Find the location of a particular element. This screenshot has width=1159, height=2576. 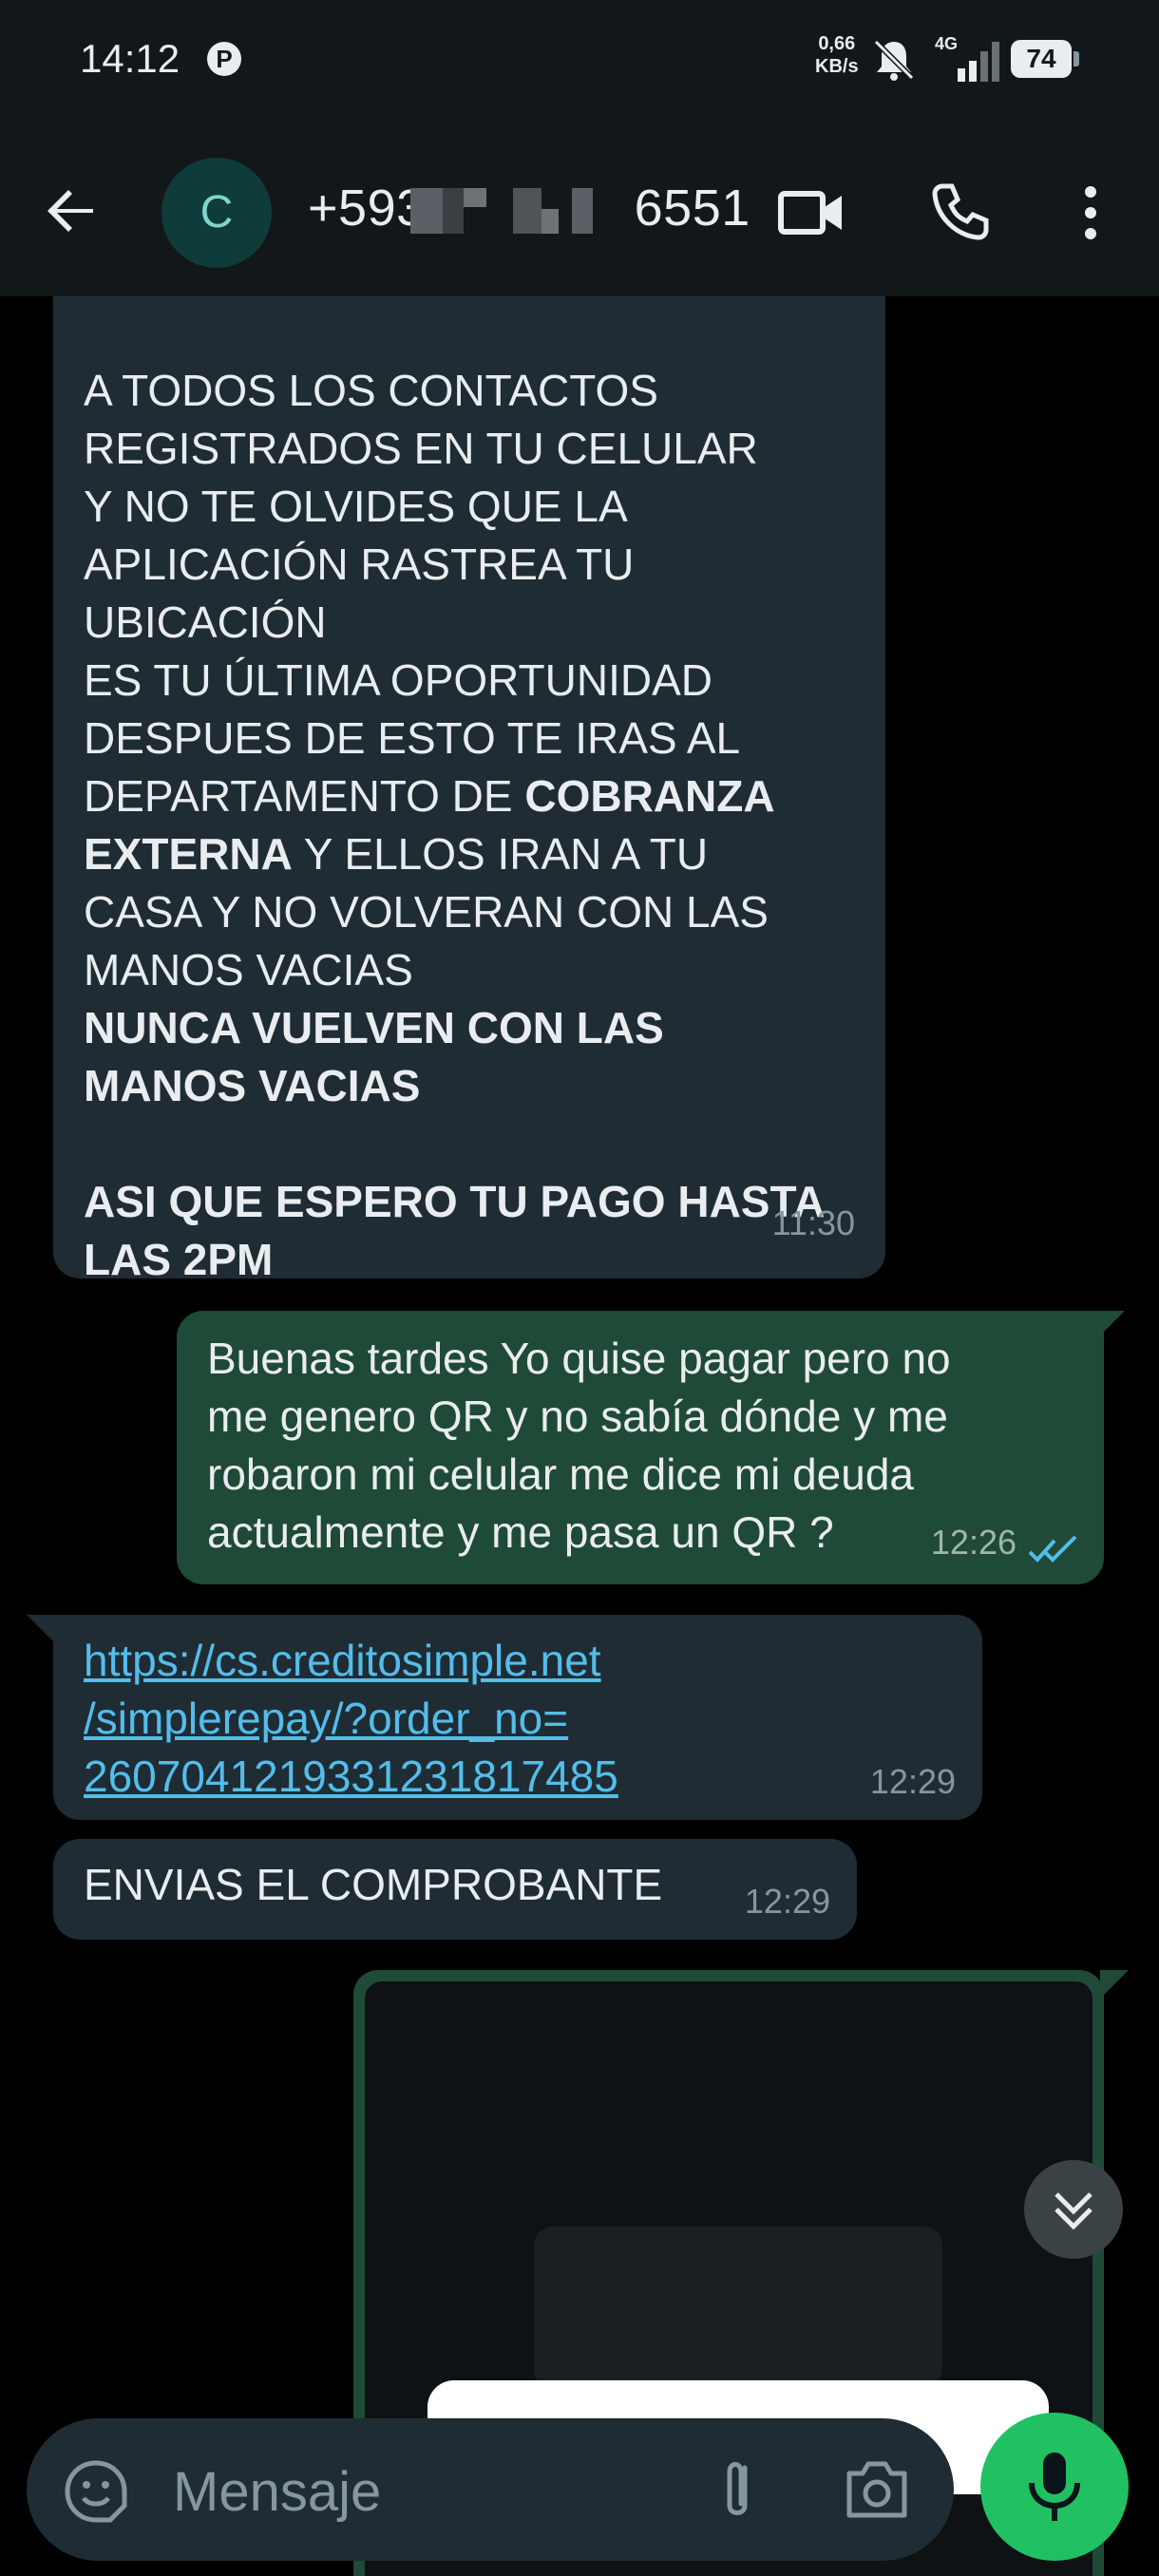

read-ticks-icon is located at coordinates (1052, 1549).